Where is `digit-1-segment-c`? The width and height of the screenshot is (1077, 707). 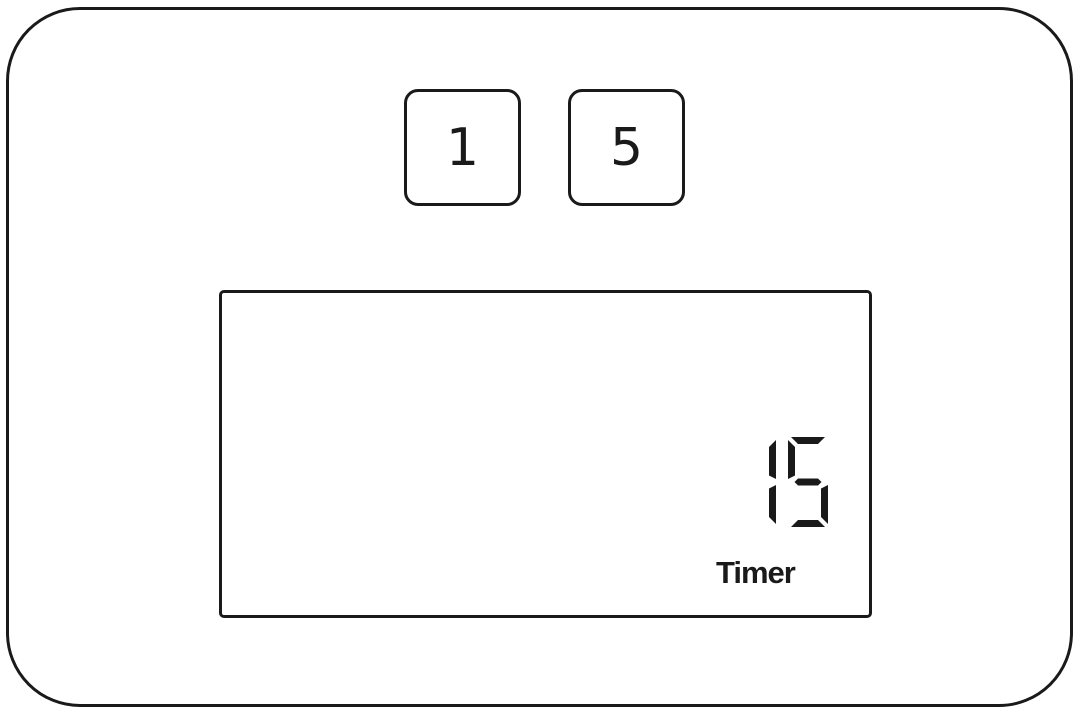
digit-1-segment-c is located at coordinates (824, 504).